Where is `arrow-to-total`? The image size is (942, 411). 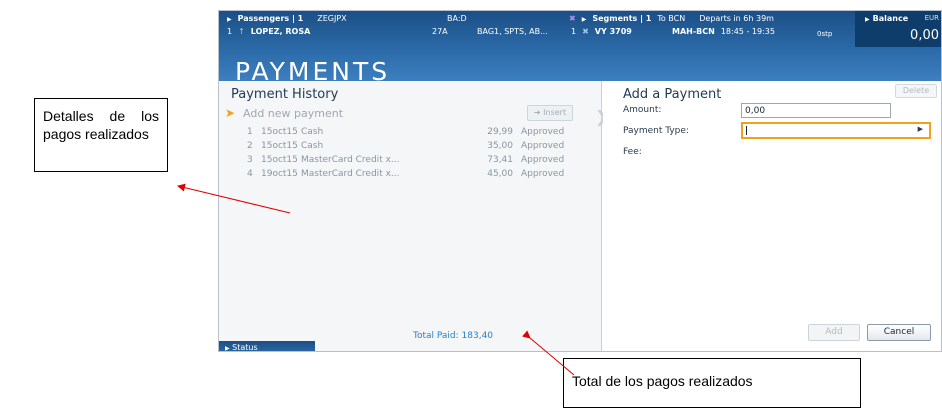
arrow-to-total is located at coordinates (548, 353).